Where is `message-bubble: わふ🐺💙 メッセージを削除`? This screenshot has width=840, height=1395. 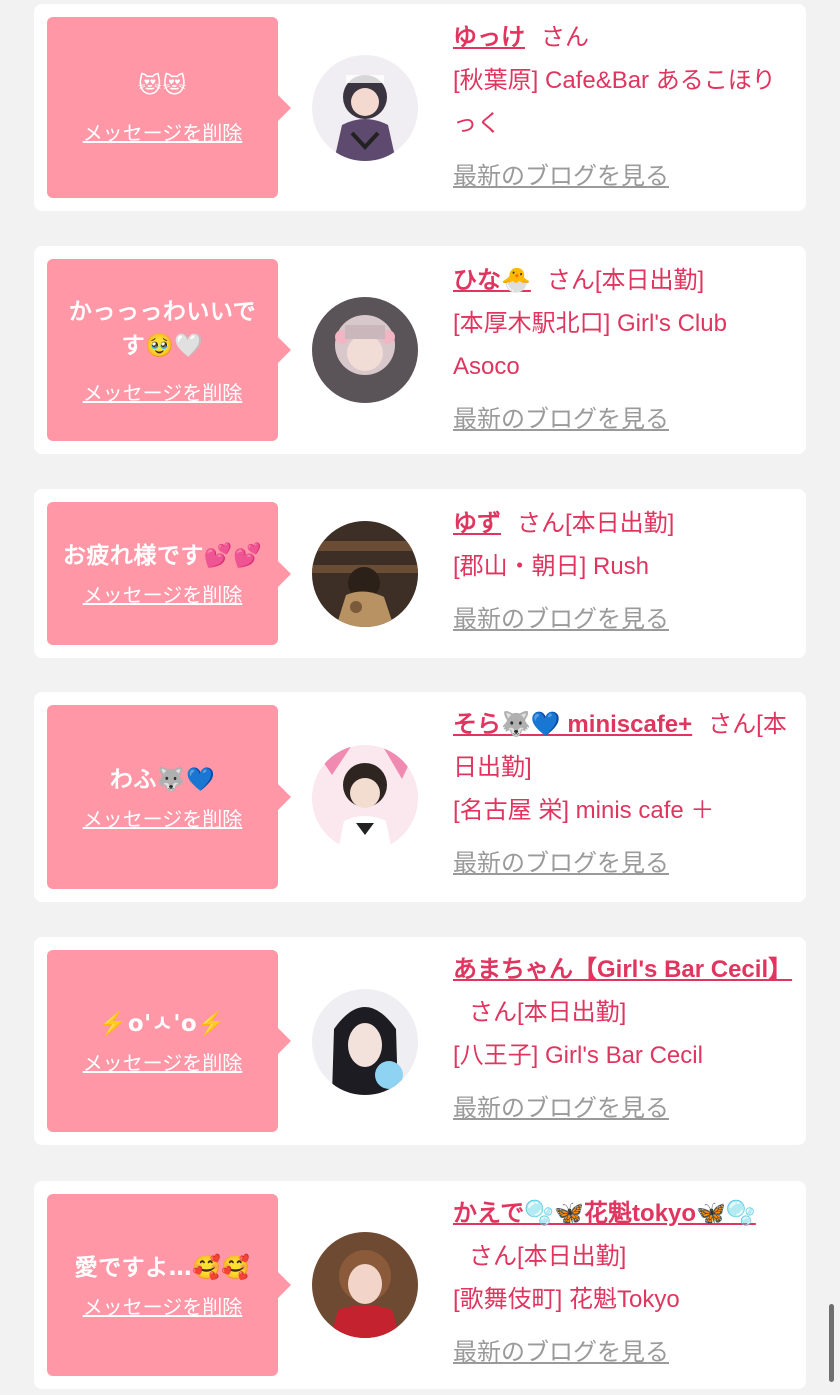 message-bubble: わふ🐺💙 メッセージを削除 is located at coordinates (169, 797).